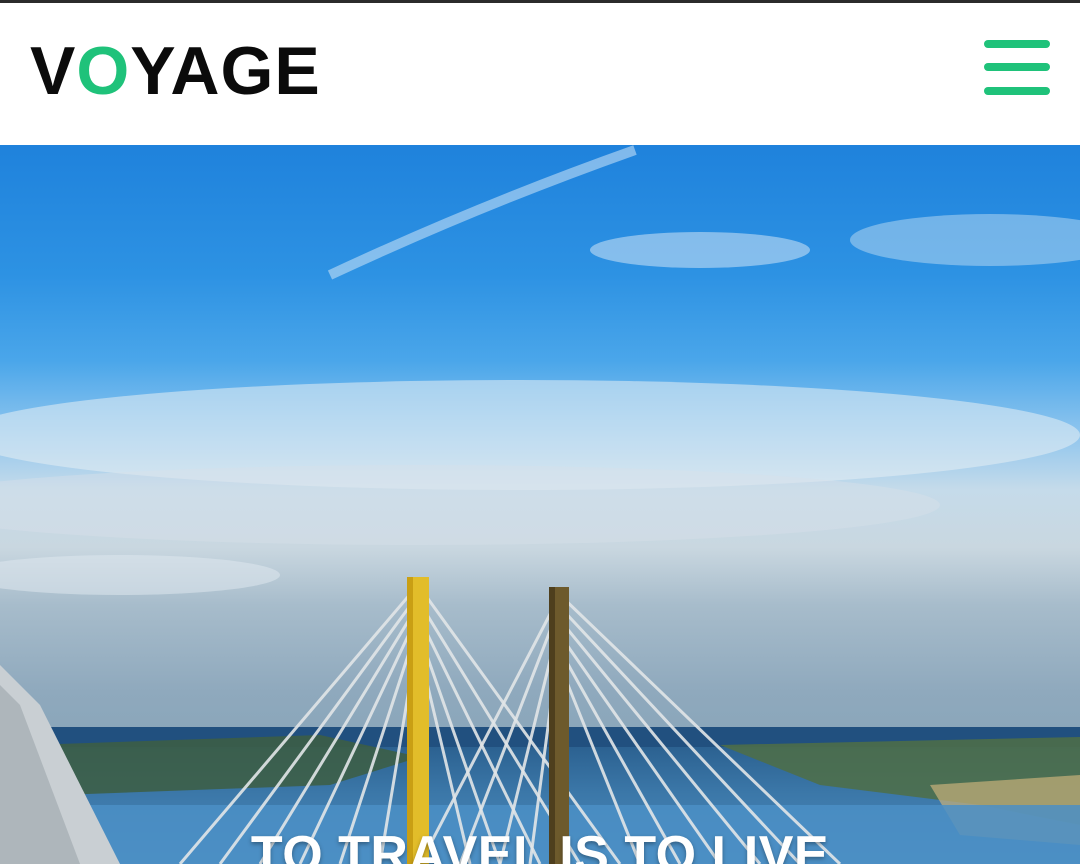 The image size is (1080, 864). I want to click on logo-letters-yage: YAGE, so click(225, 71).